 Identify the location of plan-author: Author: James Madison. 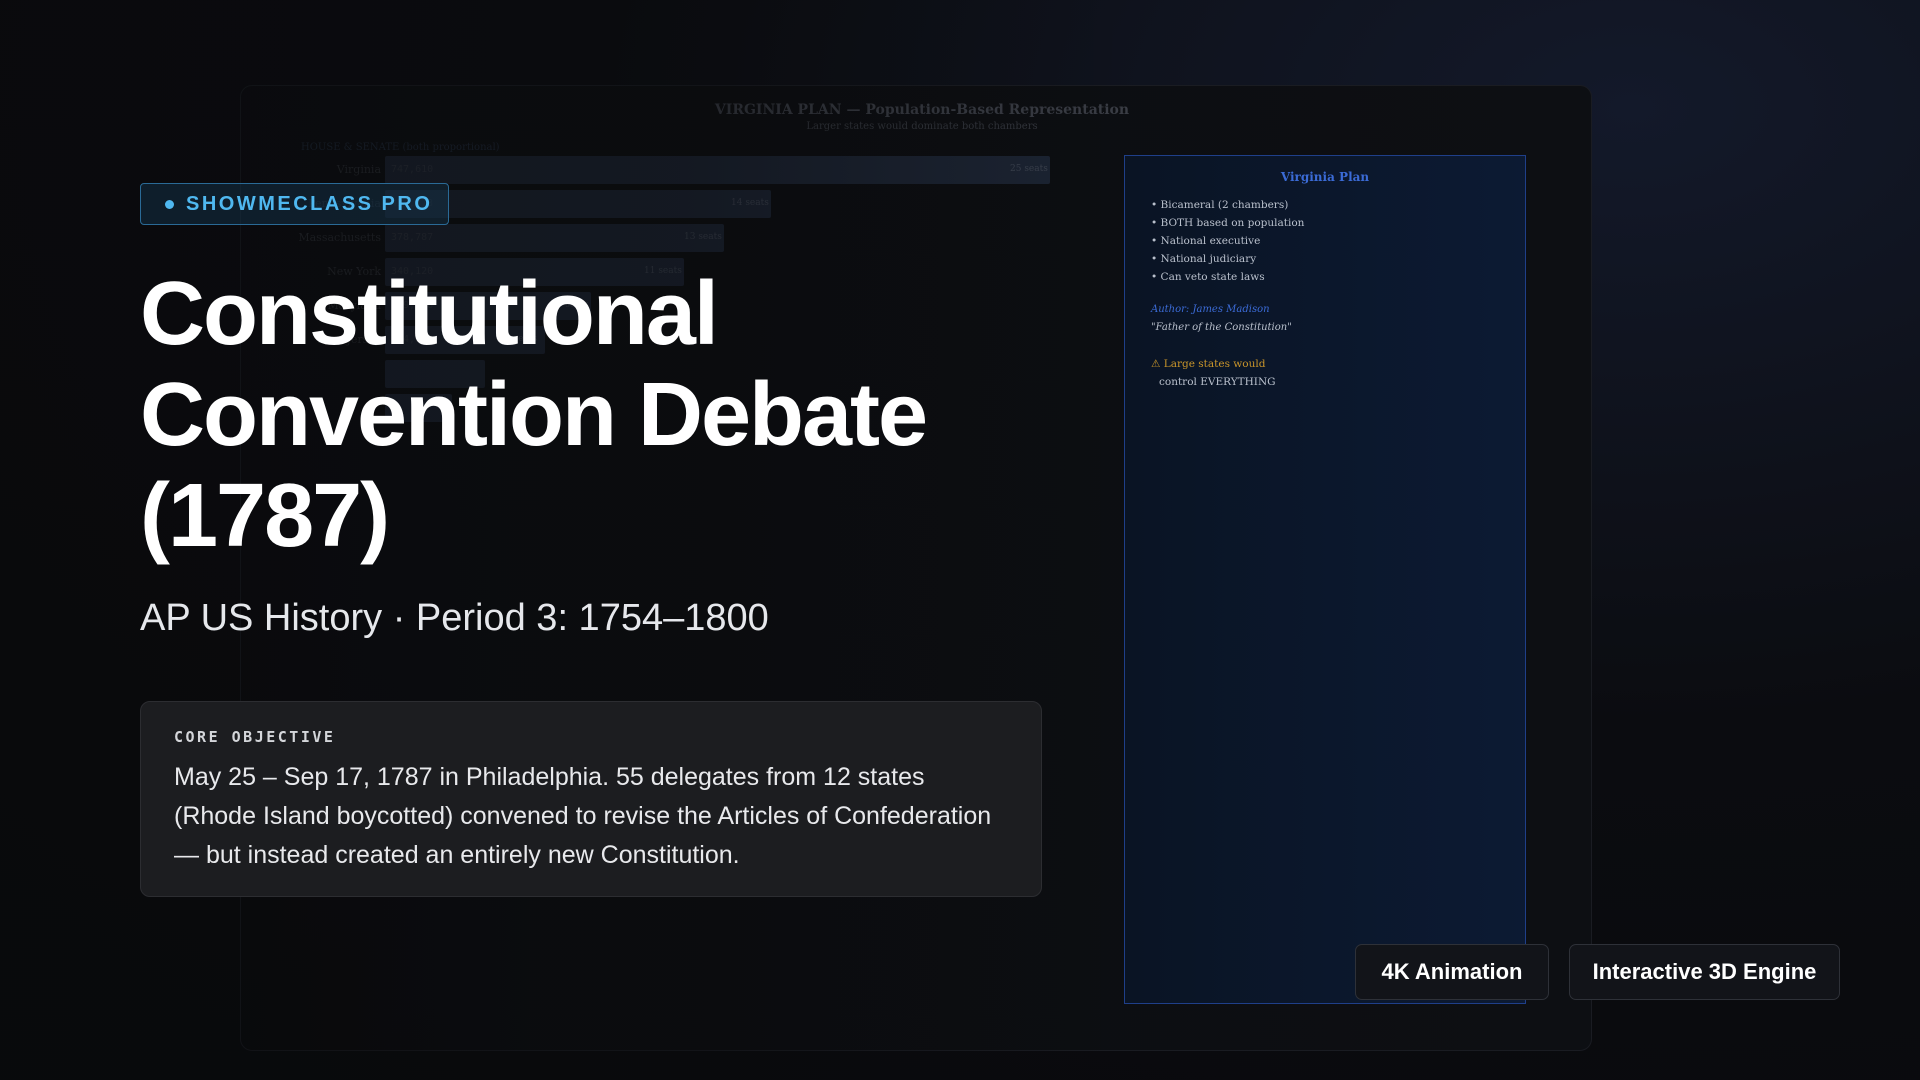
(1210, 309).